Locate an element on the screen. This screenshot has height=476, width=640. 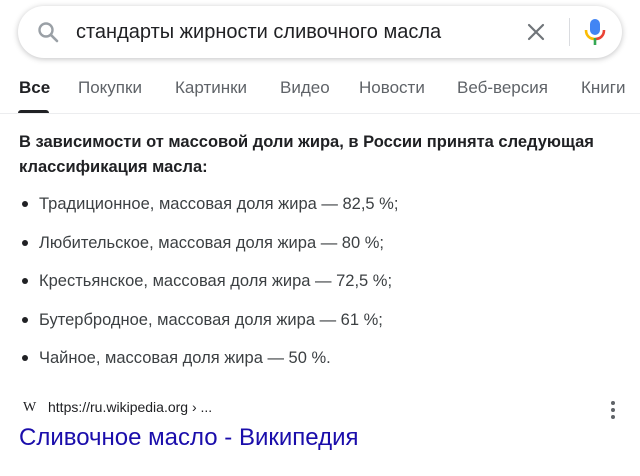
search-icon is located at coordinates (48, 32).